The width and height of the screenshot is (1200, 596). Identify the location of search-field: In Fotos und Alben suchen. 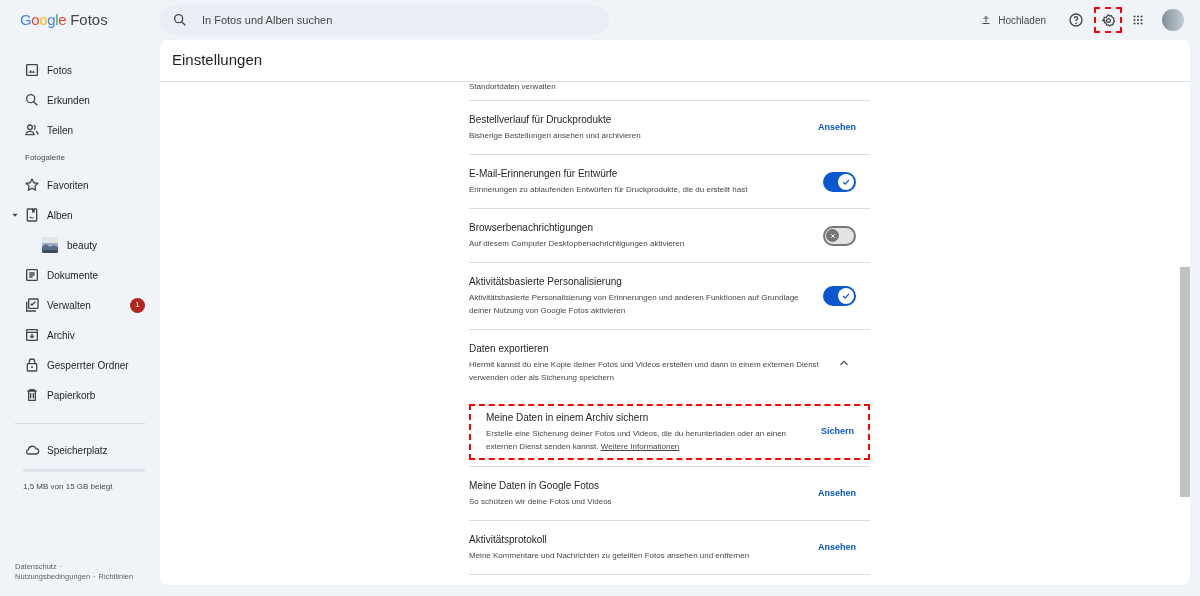
(384, 20).